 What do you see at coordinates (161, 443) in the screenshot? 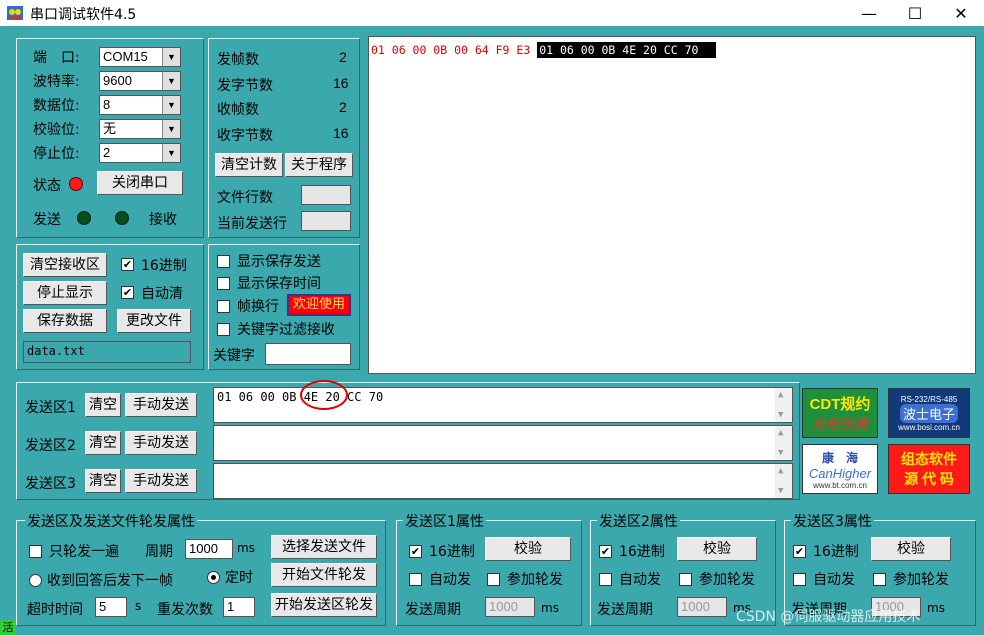
I see `manual-send2-button: 手动发送` at bounding box center [161, 443].